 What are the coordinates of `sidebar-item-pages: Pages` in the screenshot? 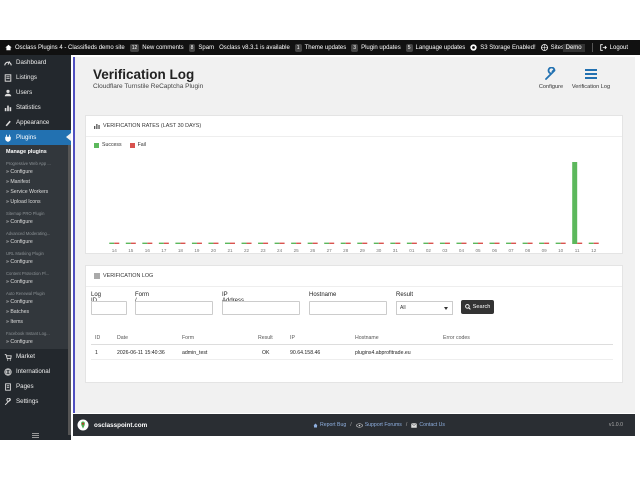 It's located at (35, 386).